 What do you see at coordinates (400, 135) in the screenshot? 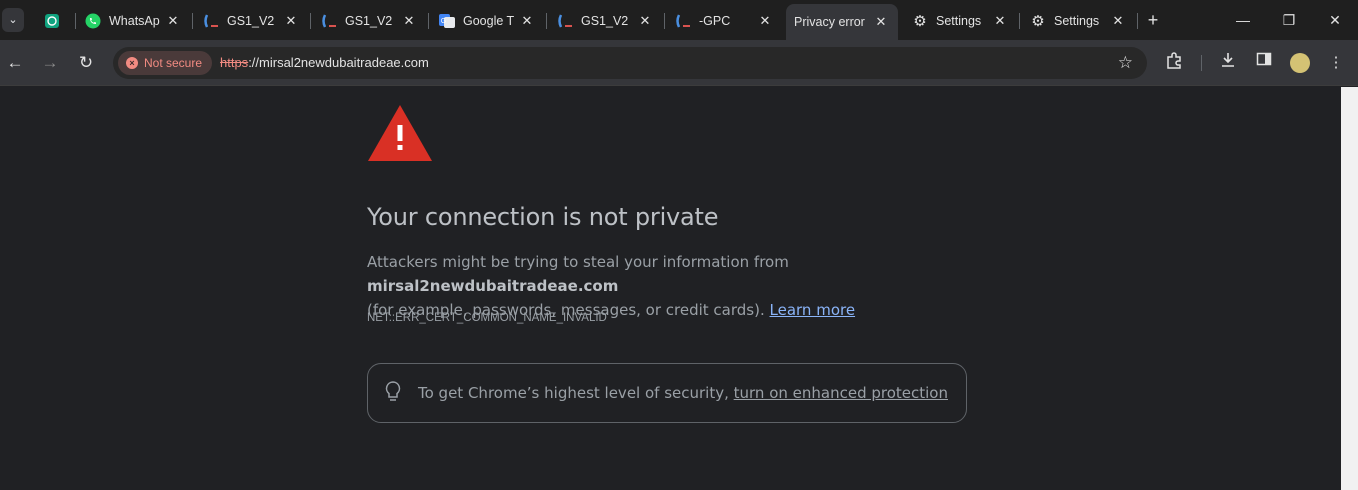
I see `warning-triangle-icon` at bounding box center [400, 135].